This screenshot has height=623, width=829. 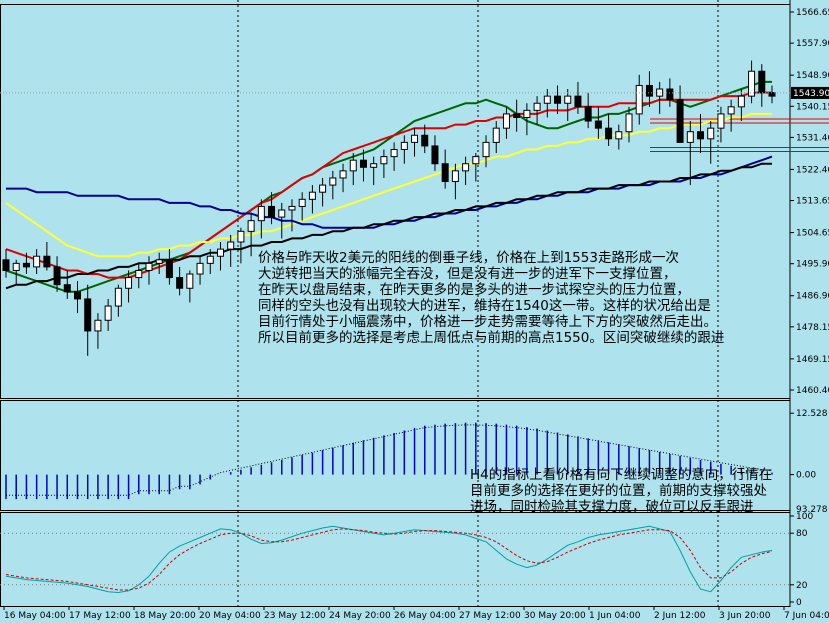 What do you see at coordinates (618, 490) in the screenshot?
I see `indicator-annotation-line: 目前更多的选择在更好的位置，前期的支撑较强处` at bounding box center [618, 490].